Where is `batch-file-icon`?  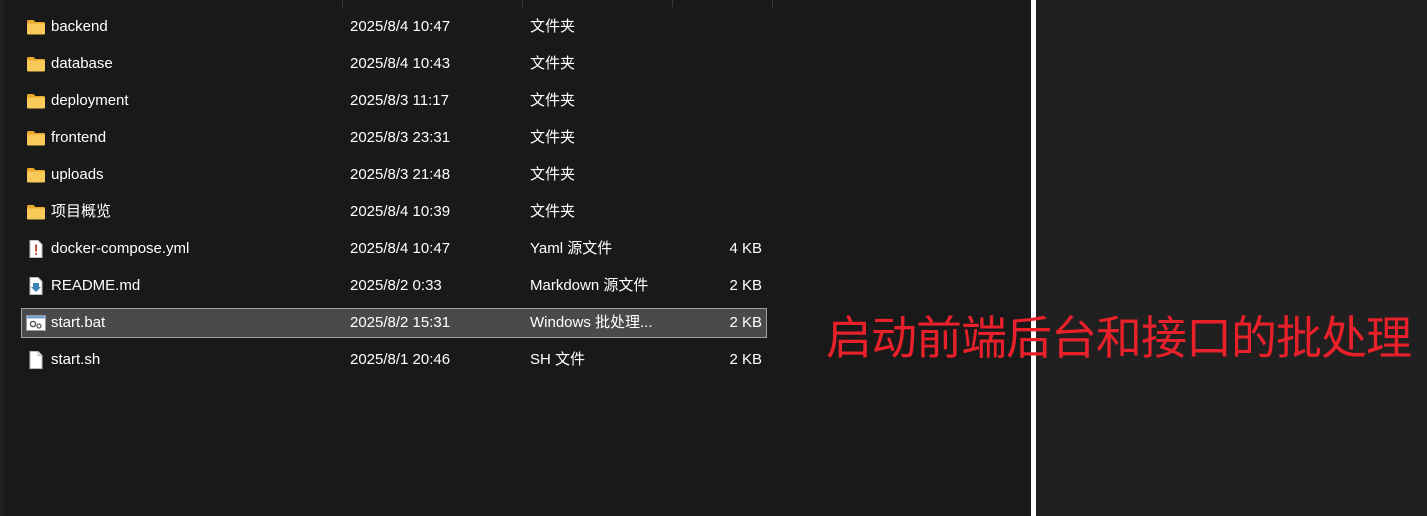
batch-file-icon is located at coordinates (36, 323).